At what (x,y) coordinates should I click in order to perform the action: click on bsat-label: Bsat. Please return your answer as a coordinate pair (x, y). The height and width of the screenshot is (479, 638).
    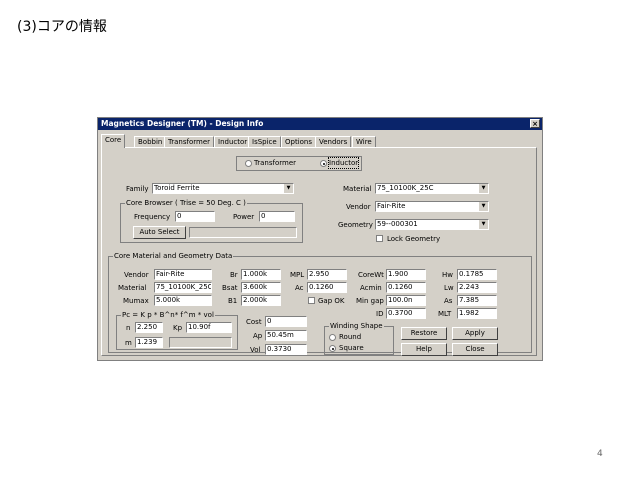
    Looking at the image, I should click on (230, 288).